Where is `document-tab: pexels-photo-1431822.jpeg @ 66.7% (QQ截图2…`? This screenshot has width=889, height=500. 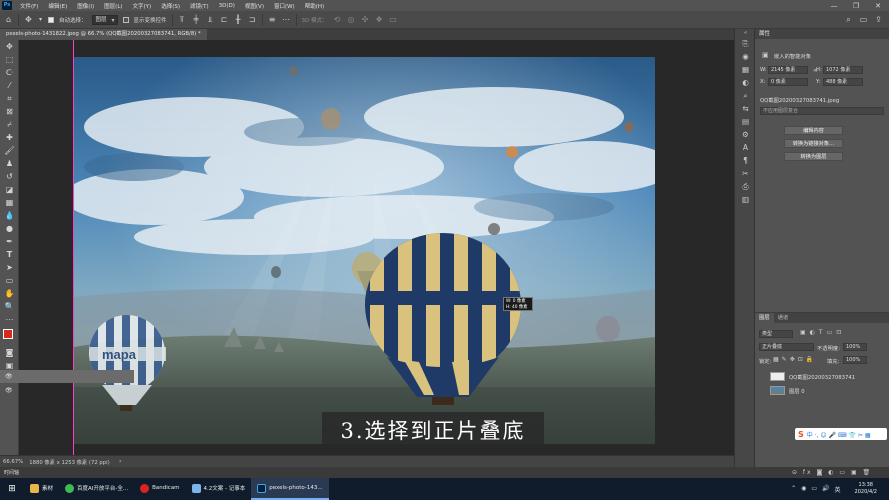 document-tab: pexels-photo-1431822.jpeg @ 66.7% (QQ截图2… is located at coordinates (103, 34).